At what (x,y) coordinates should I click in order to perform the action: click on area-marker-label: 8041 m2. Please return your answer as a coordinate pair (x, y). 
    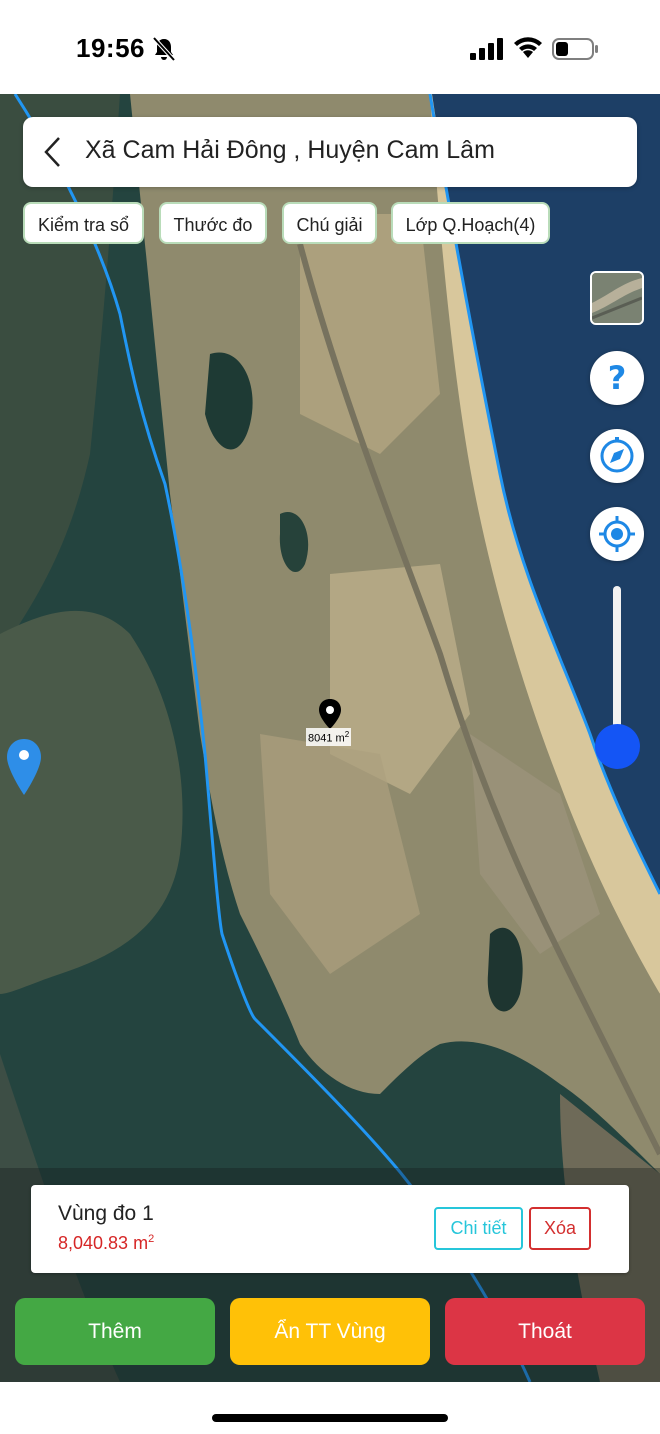
    Looking at the image, I should click on (329, 737).